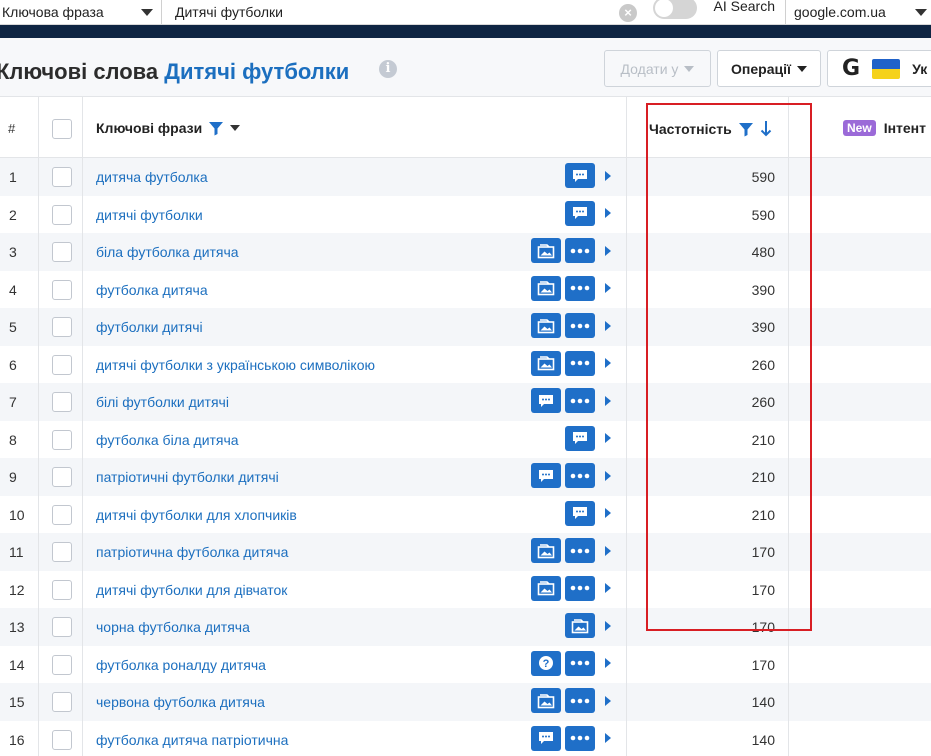 The width and height of the screenshot is (931, 756). What do you see at coordinates (149, 215) in the screenshot?
I see `keyword-link: дитячі футболки` at bounding box center [149, 215].